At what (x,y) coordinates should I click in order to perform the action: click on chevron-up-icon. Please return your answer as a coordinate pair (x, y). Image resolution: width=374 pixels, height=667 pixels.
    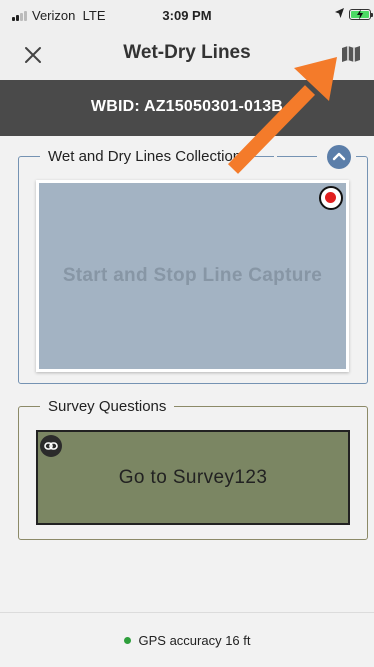
    Looking at the image, I should click on (339, 157).